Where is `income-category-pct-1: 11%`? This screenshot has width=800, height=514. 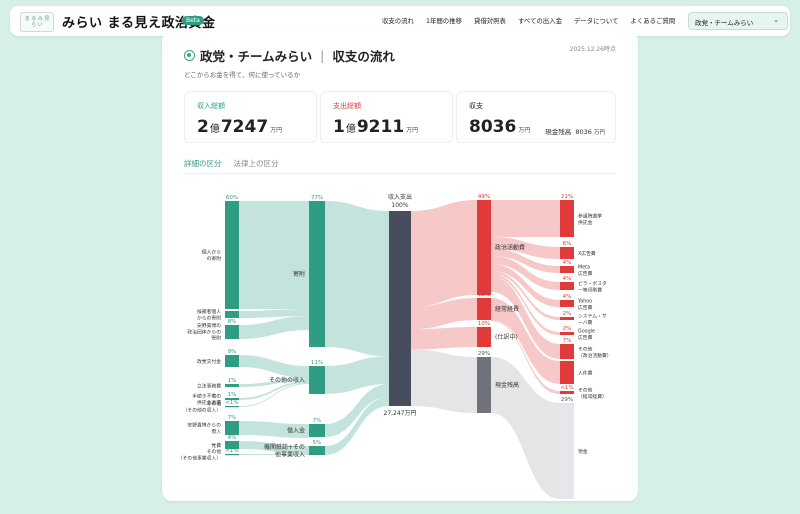 income-category-pct-1: 11% is located at coordinates (317, 363).